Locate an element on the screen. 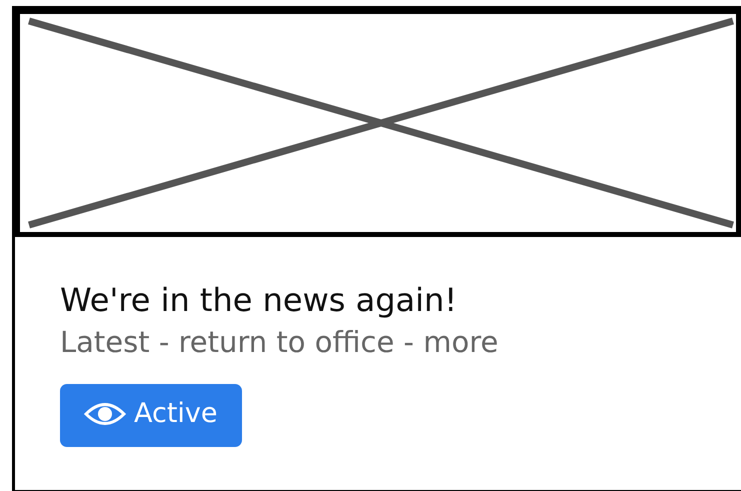 The height and width of the screenshot is (491, 741). card-subtitle: Latest - return to office - more is located at coordinates (280, 342).